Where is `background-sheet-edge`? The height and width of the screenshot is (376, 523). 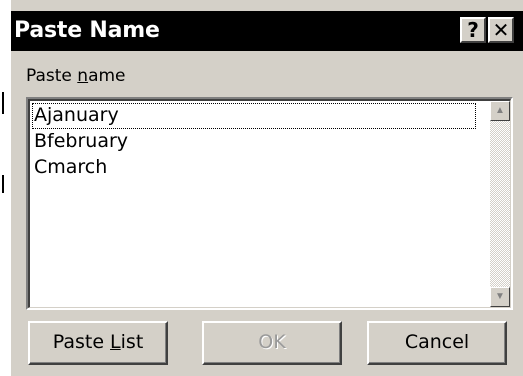
background-sheet-edge is located at coordinates (5, 188).